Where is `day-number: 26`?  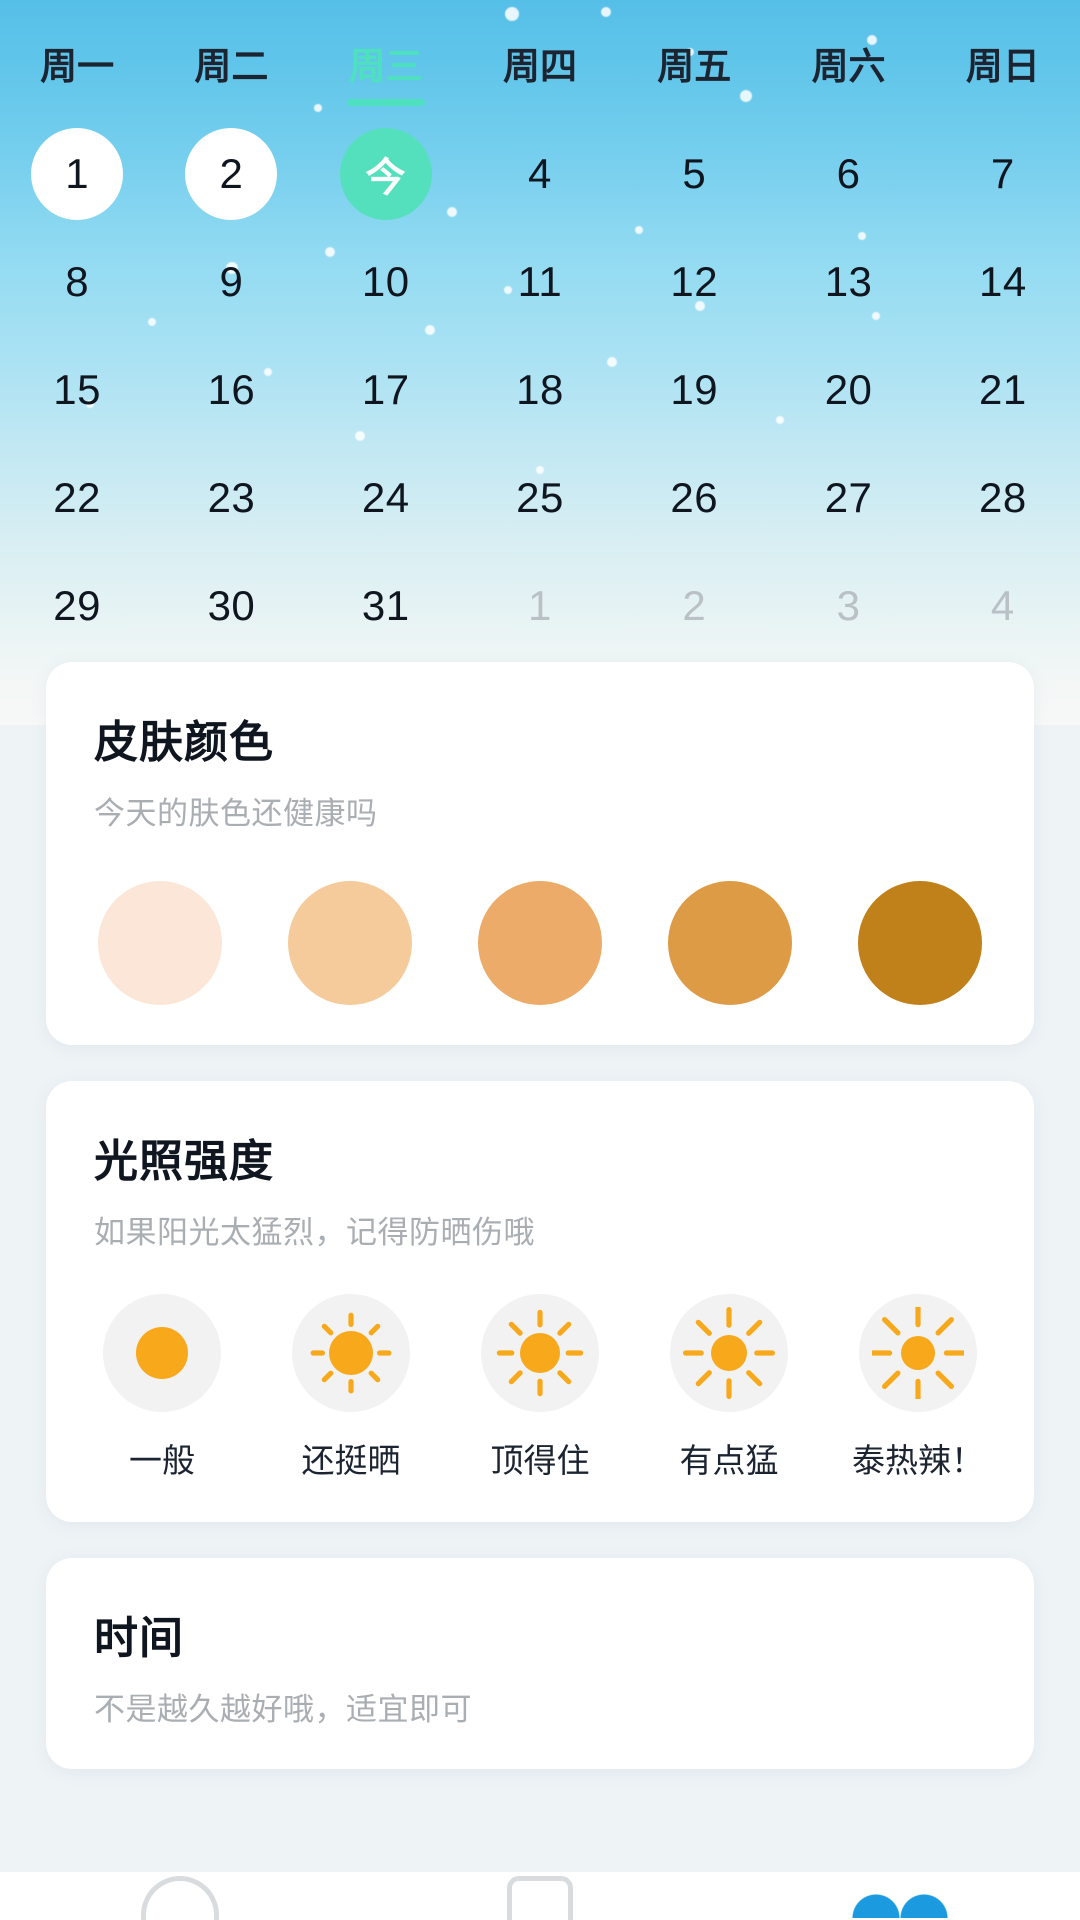
day-number: 26 is located at coordinates (694, 497).